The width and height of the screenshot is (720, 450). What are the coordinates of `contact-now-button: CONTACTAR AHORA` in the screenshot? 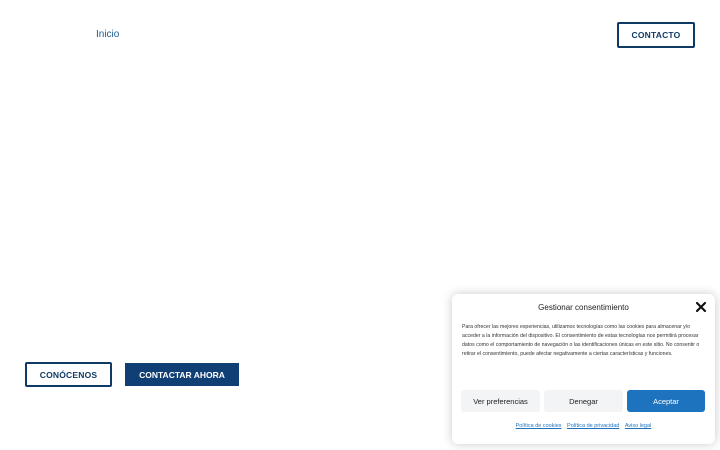 It's located at (182, 374).